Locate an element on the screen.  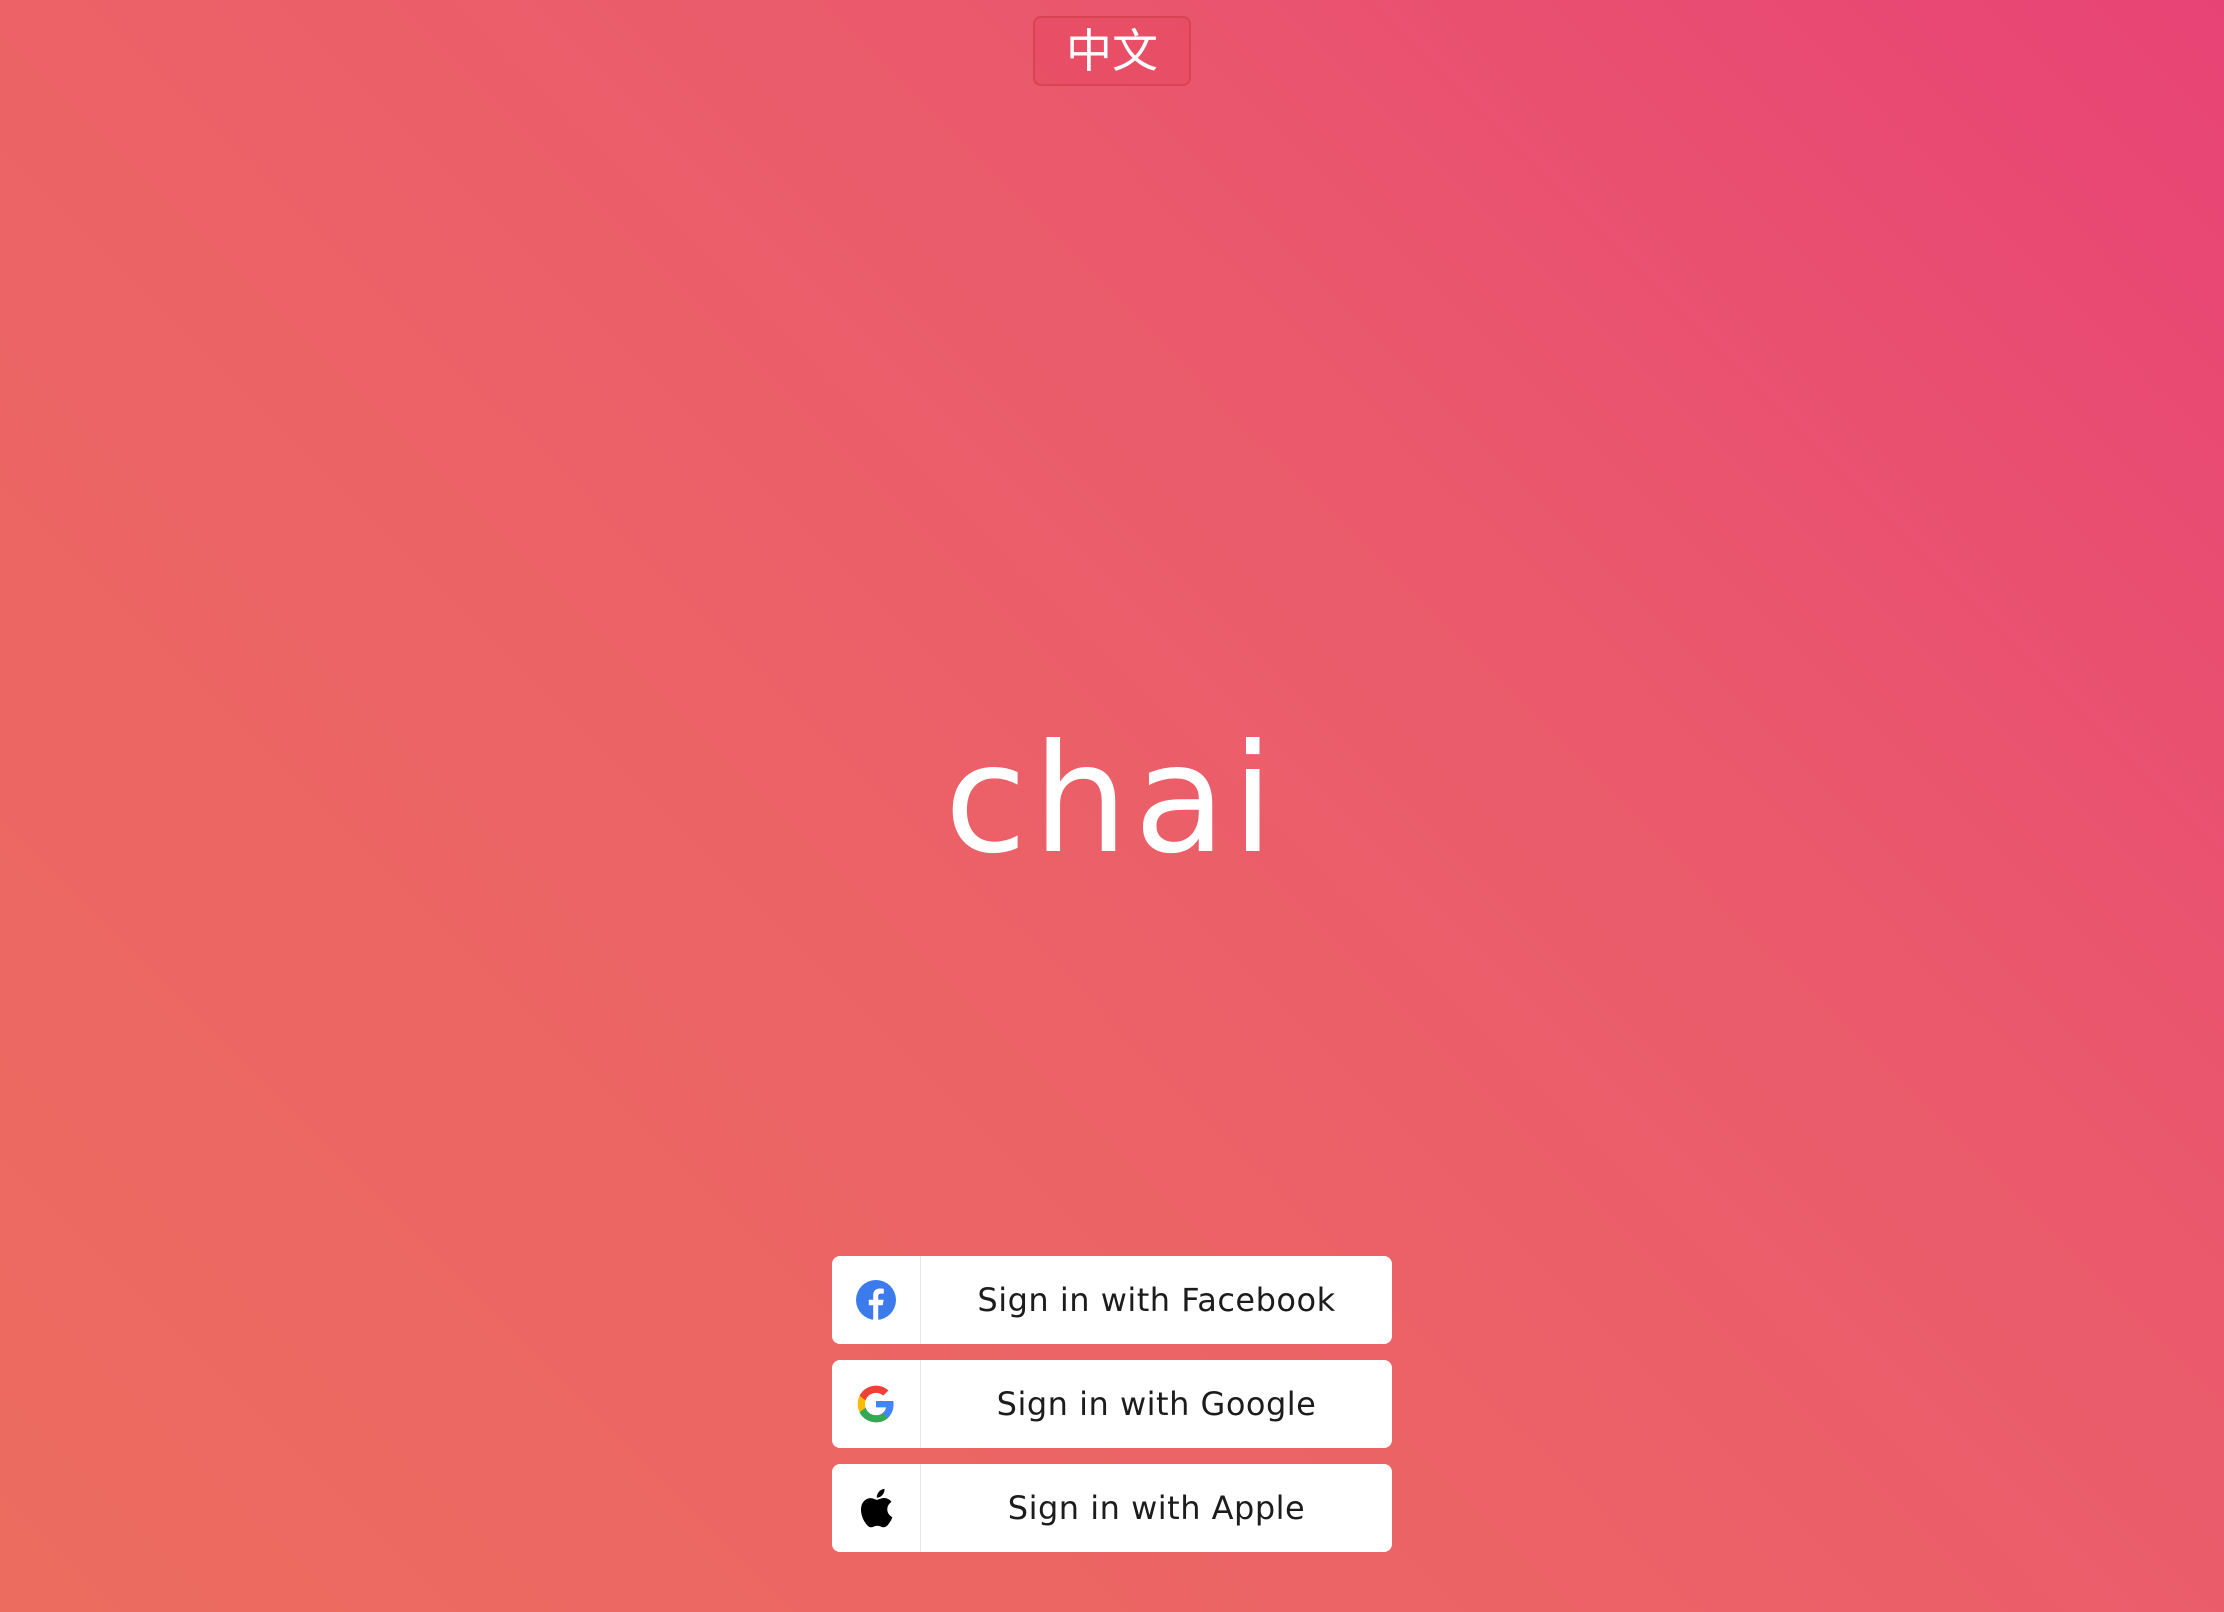
signin-facebook-button: Sign in with Facebook is located at coordinates (1112, 1300).